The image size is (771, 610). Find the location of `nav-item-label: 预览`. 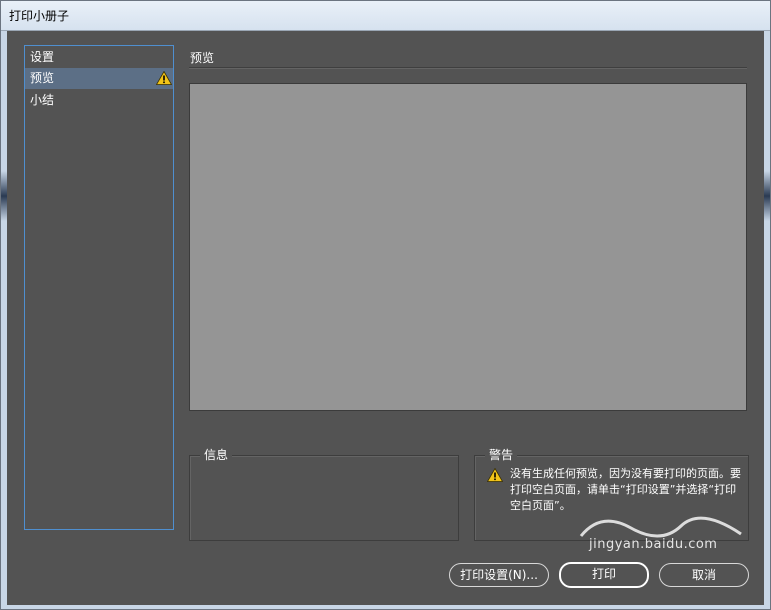

nav-item-label: 预览 is located at coordinates (42, 78).